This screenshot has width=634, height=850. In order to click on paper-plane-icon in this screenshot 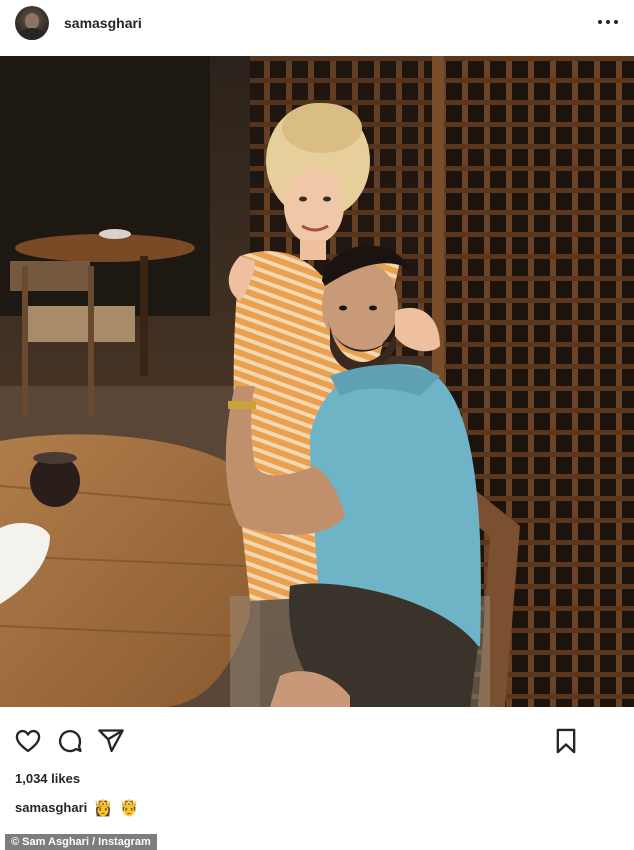, I will do `click(111, 741)`.